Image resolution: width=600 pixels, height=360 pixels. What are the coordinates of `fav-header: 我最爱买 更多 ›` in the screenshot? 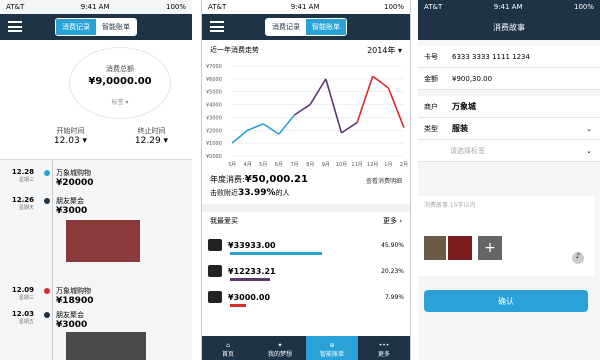 It's located at (306, 221).